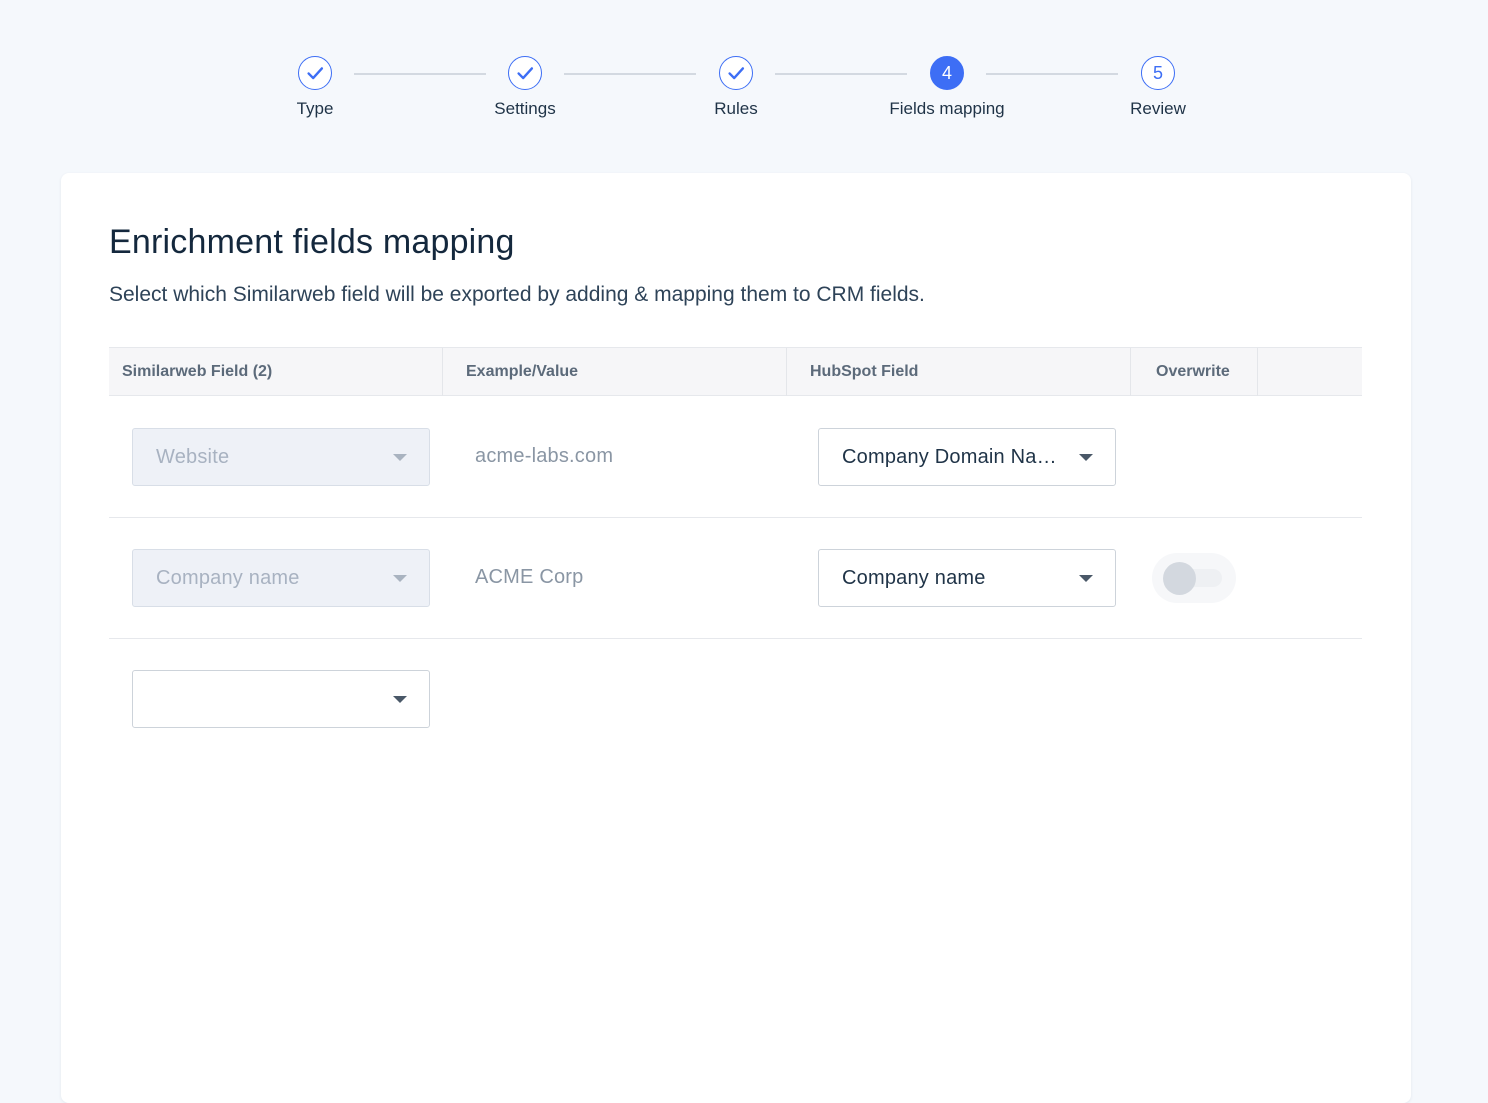  I want to click on step-label: Rules, so click(736, 108).